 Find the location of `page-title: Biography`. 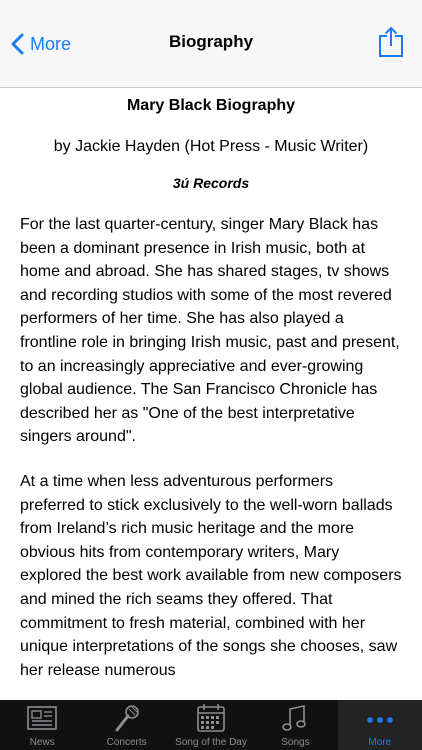

page-title: Biography is located at coordinates (211, 41).